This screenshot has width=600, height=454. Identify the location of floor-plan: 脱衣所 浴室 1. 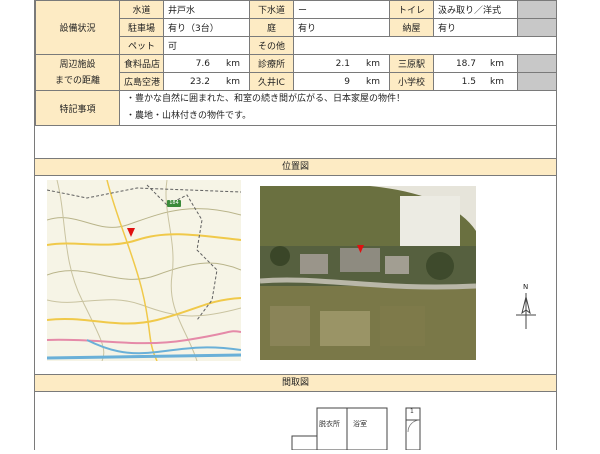
(295, 421).